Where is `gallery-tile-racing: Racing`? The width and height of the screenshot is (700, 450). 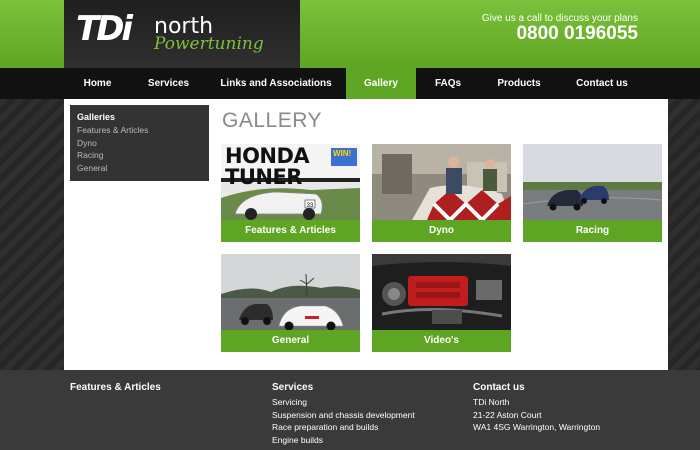
gallery-tile-racing: Racing is located at coordinates (592, 193).